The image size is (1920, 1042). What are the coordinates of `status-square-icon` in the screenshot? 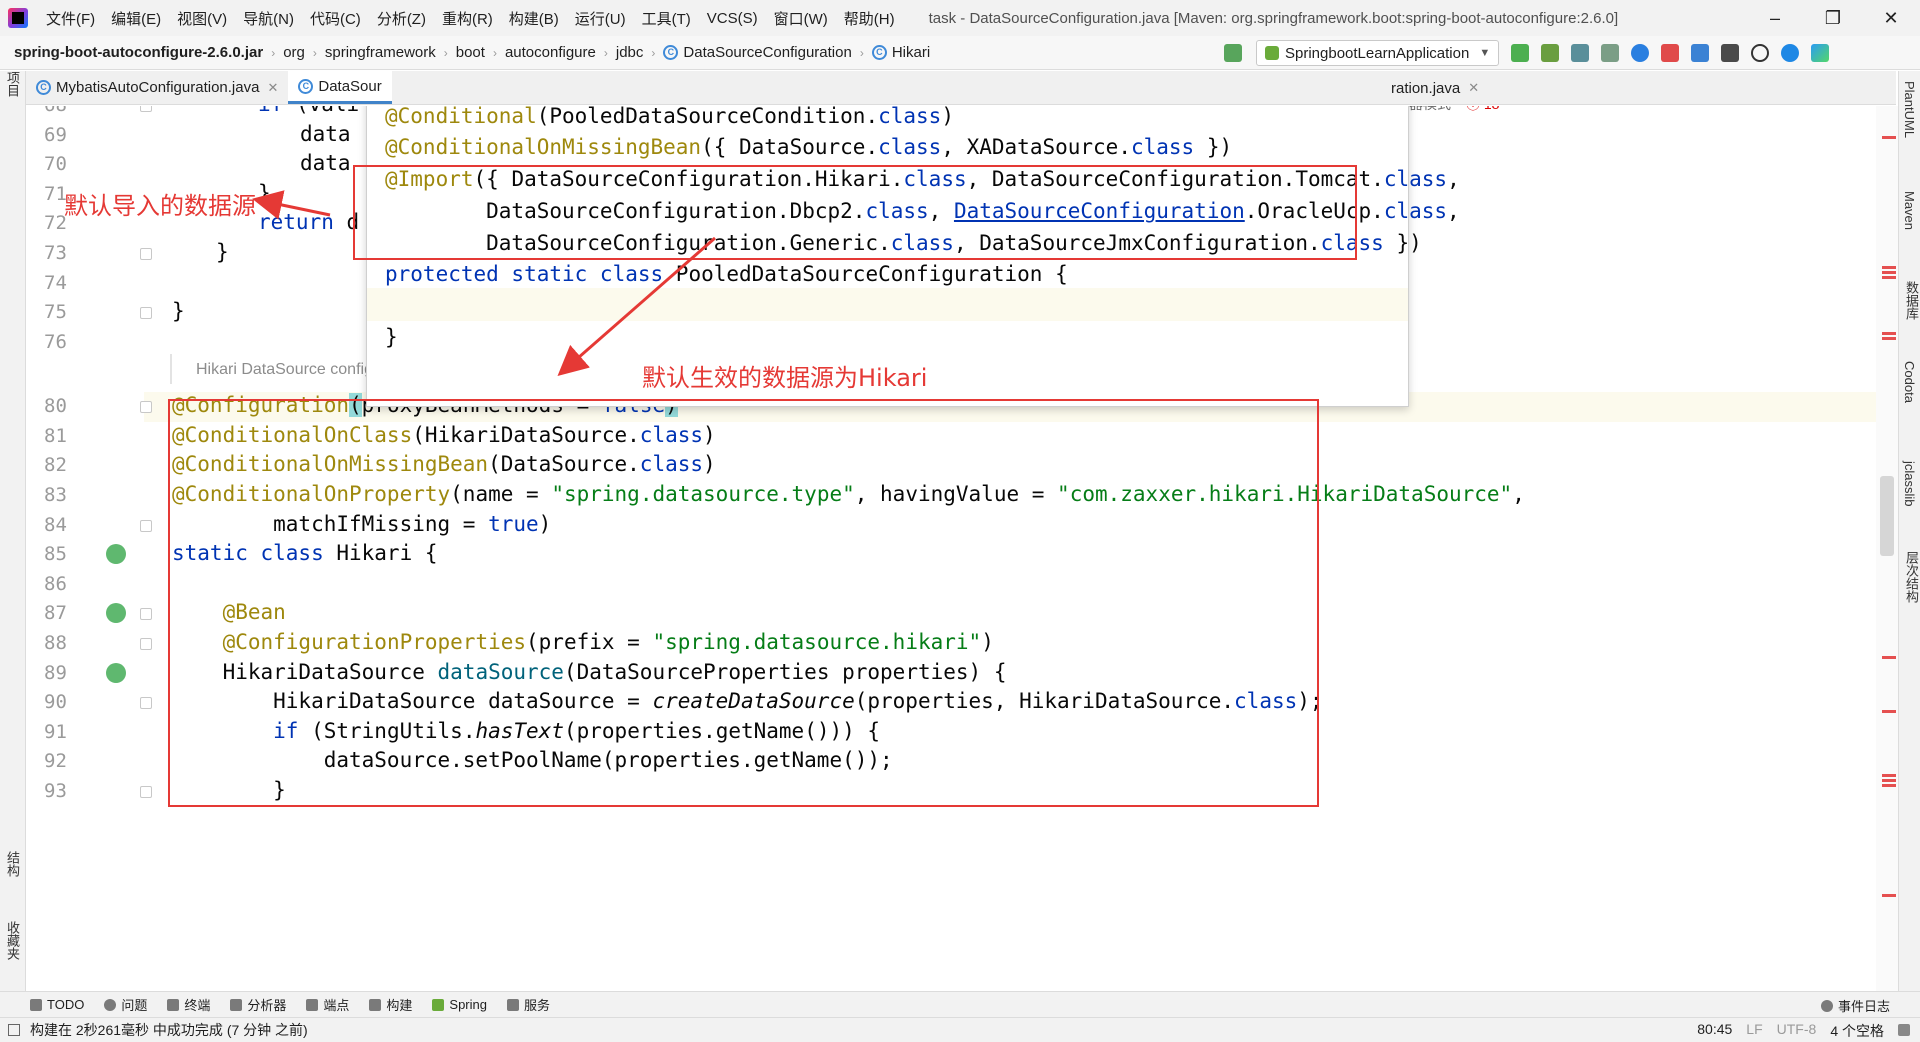 It's located at (14, 1030).